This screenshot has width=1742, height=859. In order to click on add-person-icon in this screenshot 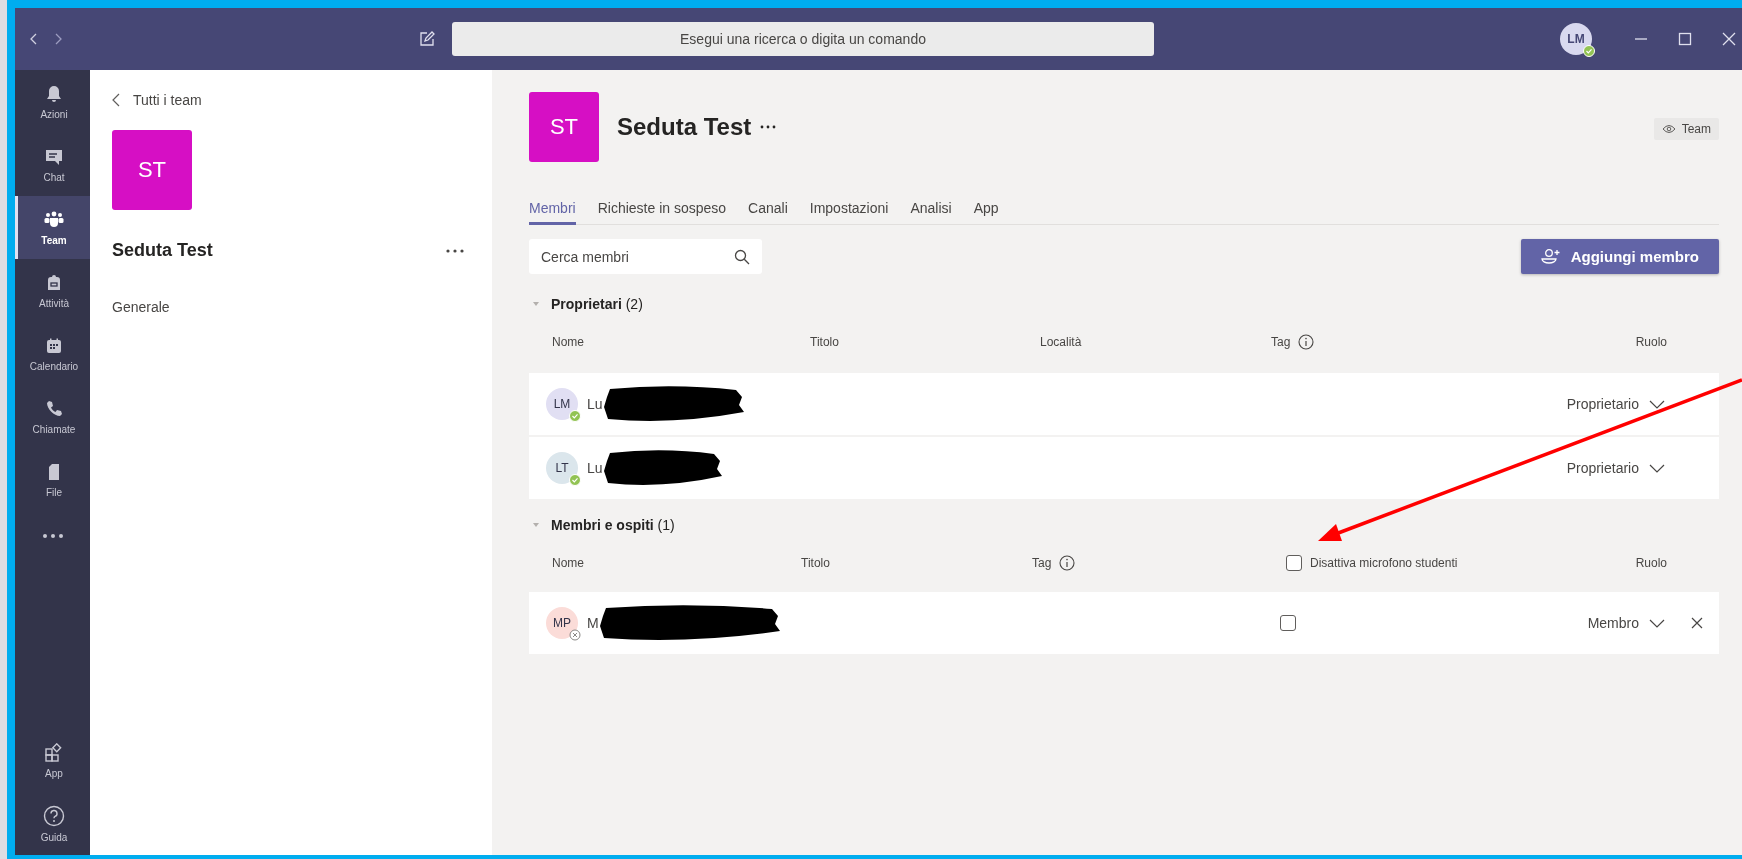, I will do `click(1551, 256)`.